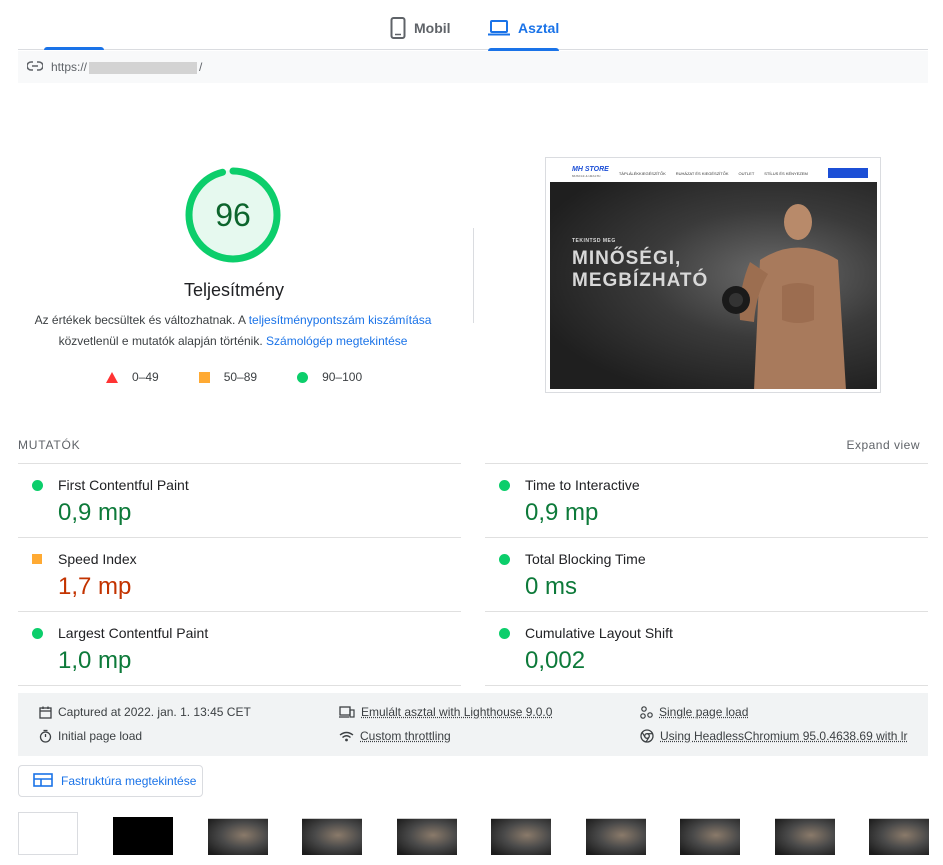  Describe the element at coordinates (112, 377) in the screenshot. I see `triangle-icon` at that location.